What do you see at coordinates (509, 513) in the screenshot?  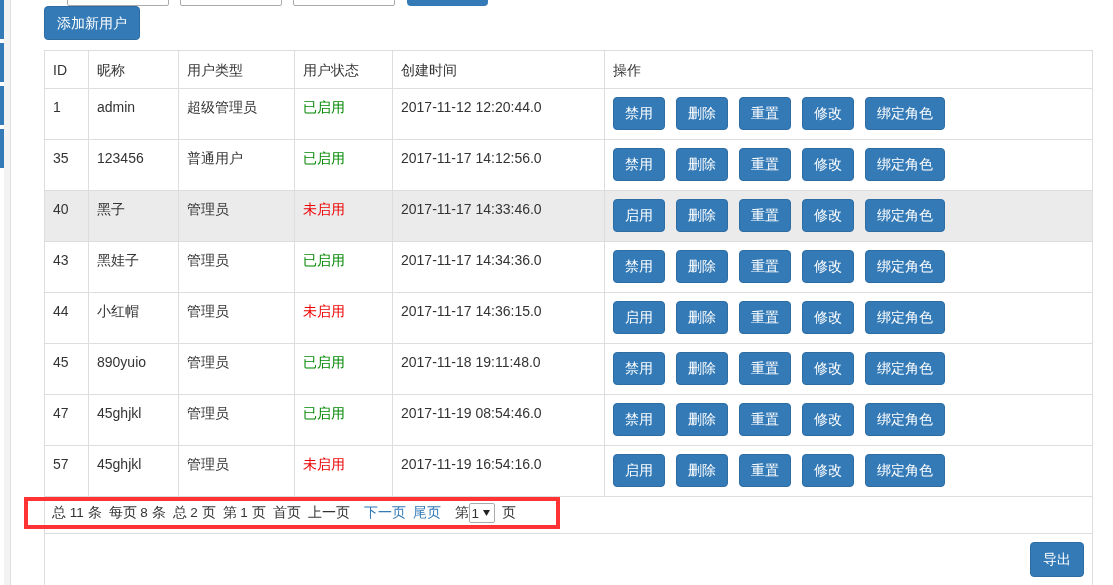 I see `pagination-text: 页` at bounding box center [509, 513].